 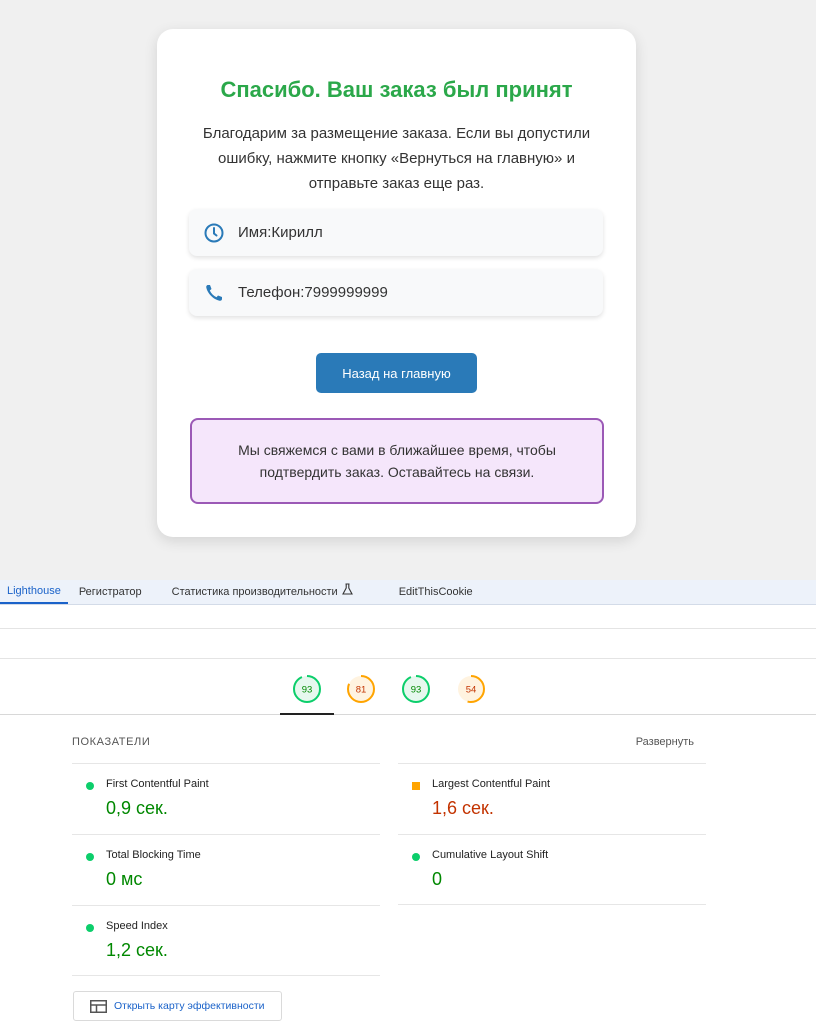 I want to click on customer-phone-row: Телефон:7999999999, so click(x=396, y=292).